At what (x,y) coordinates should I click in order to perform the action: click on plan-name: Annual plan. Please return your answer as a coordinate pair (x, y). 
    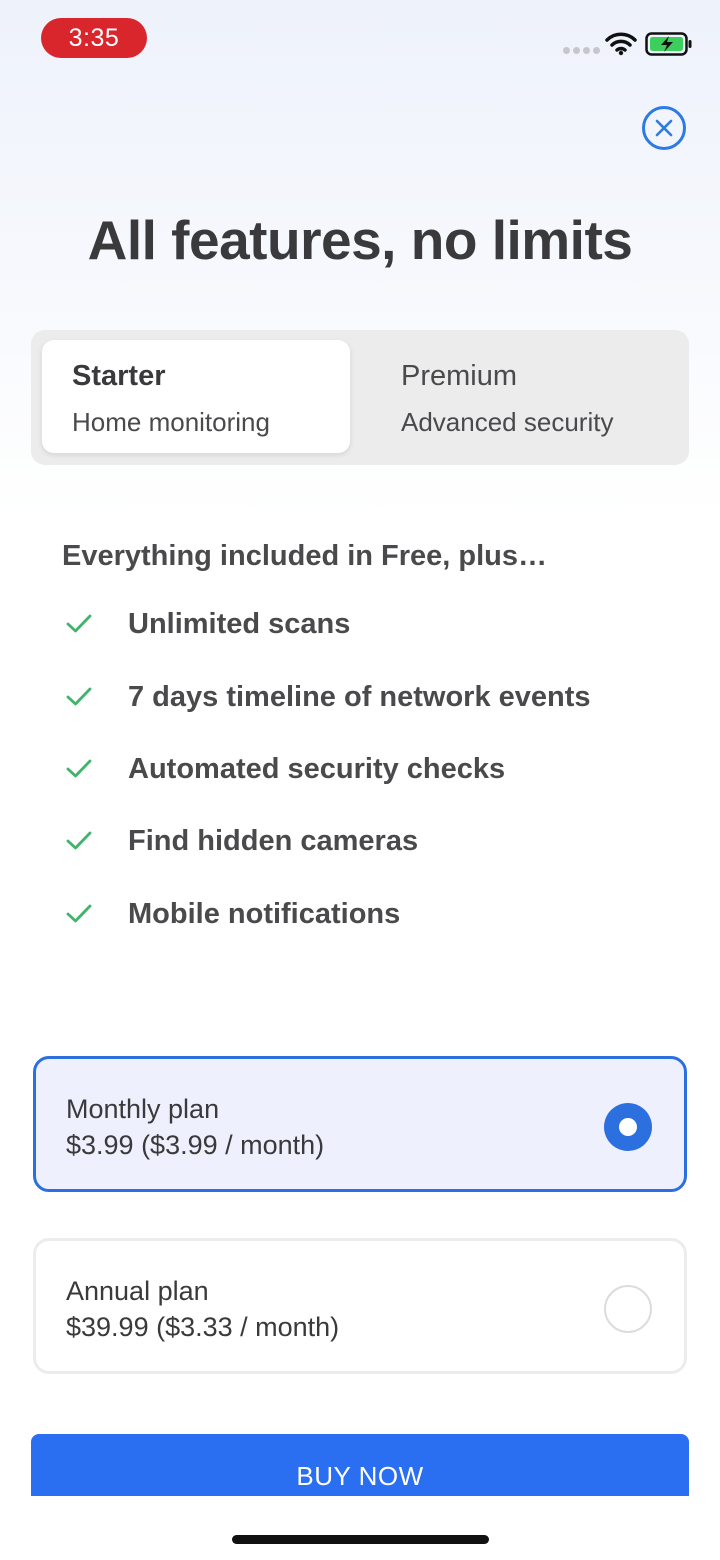
    Looking at the image, I should click on (137, 1291).